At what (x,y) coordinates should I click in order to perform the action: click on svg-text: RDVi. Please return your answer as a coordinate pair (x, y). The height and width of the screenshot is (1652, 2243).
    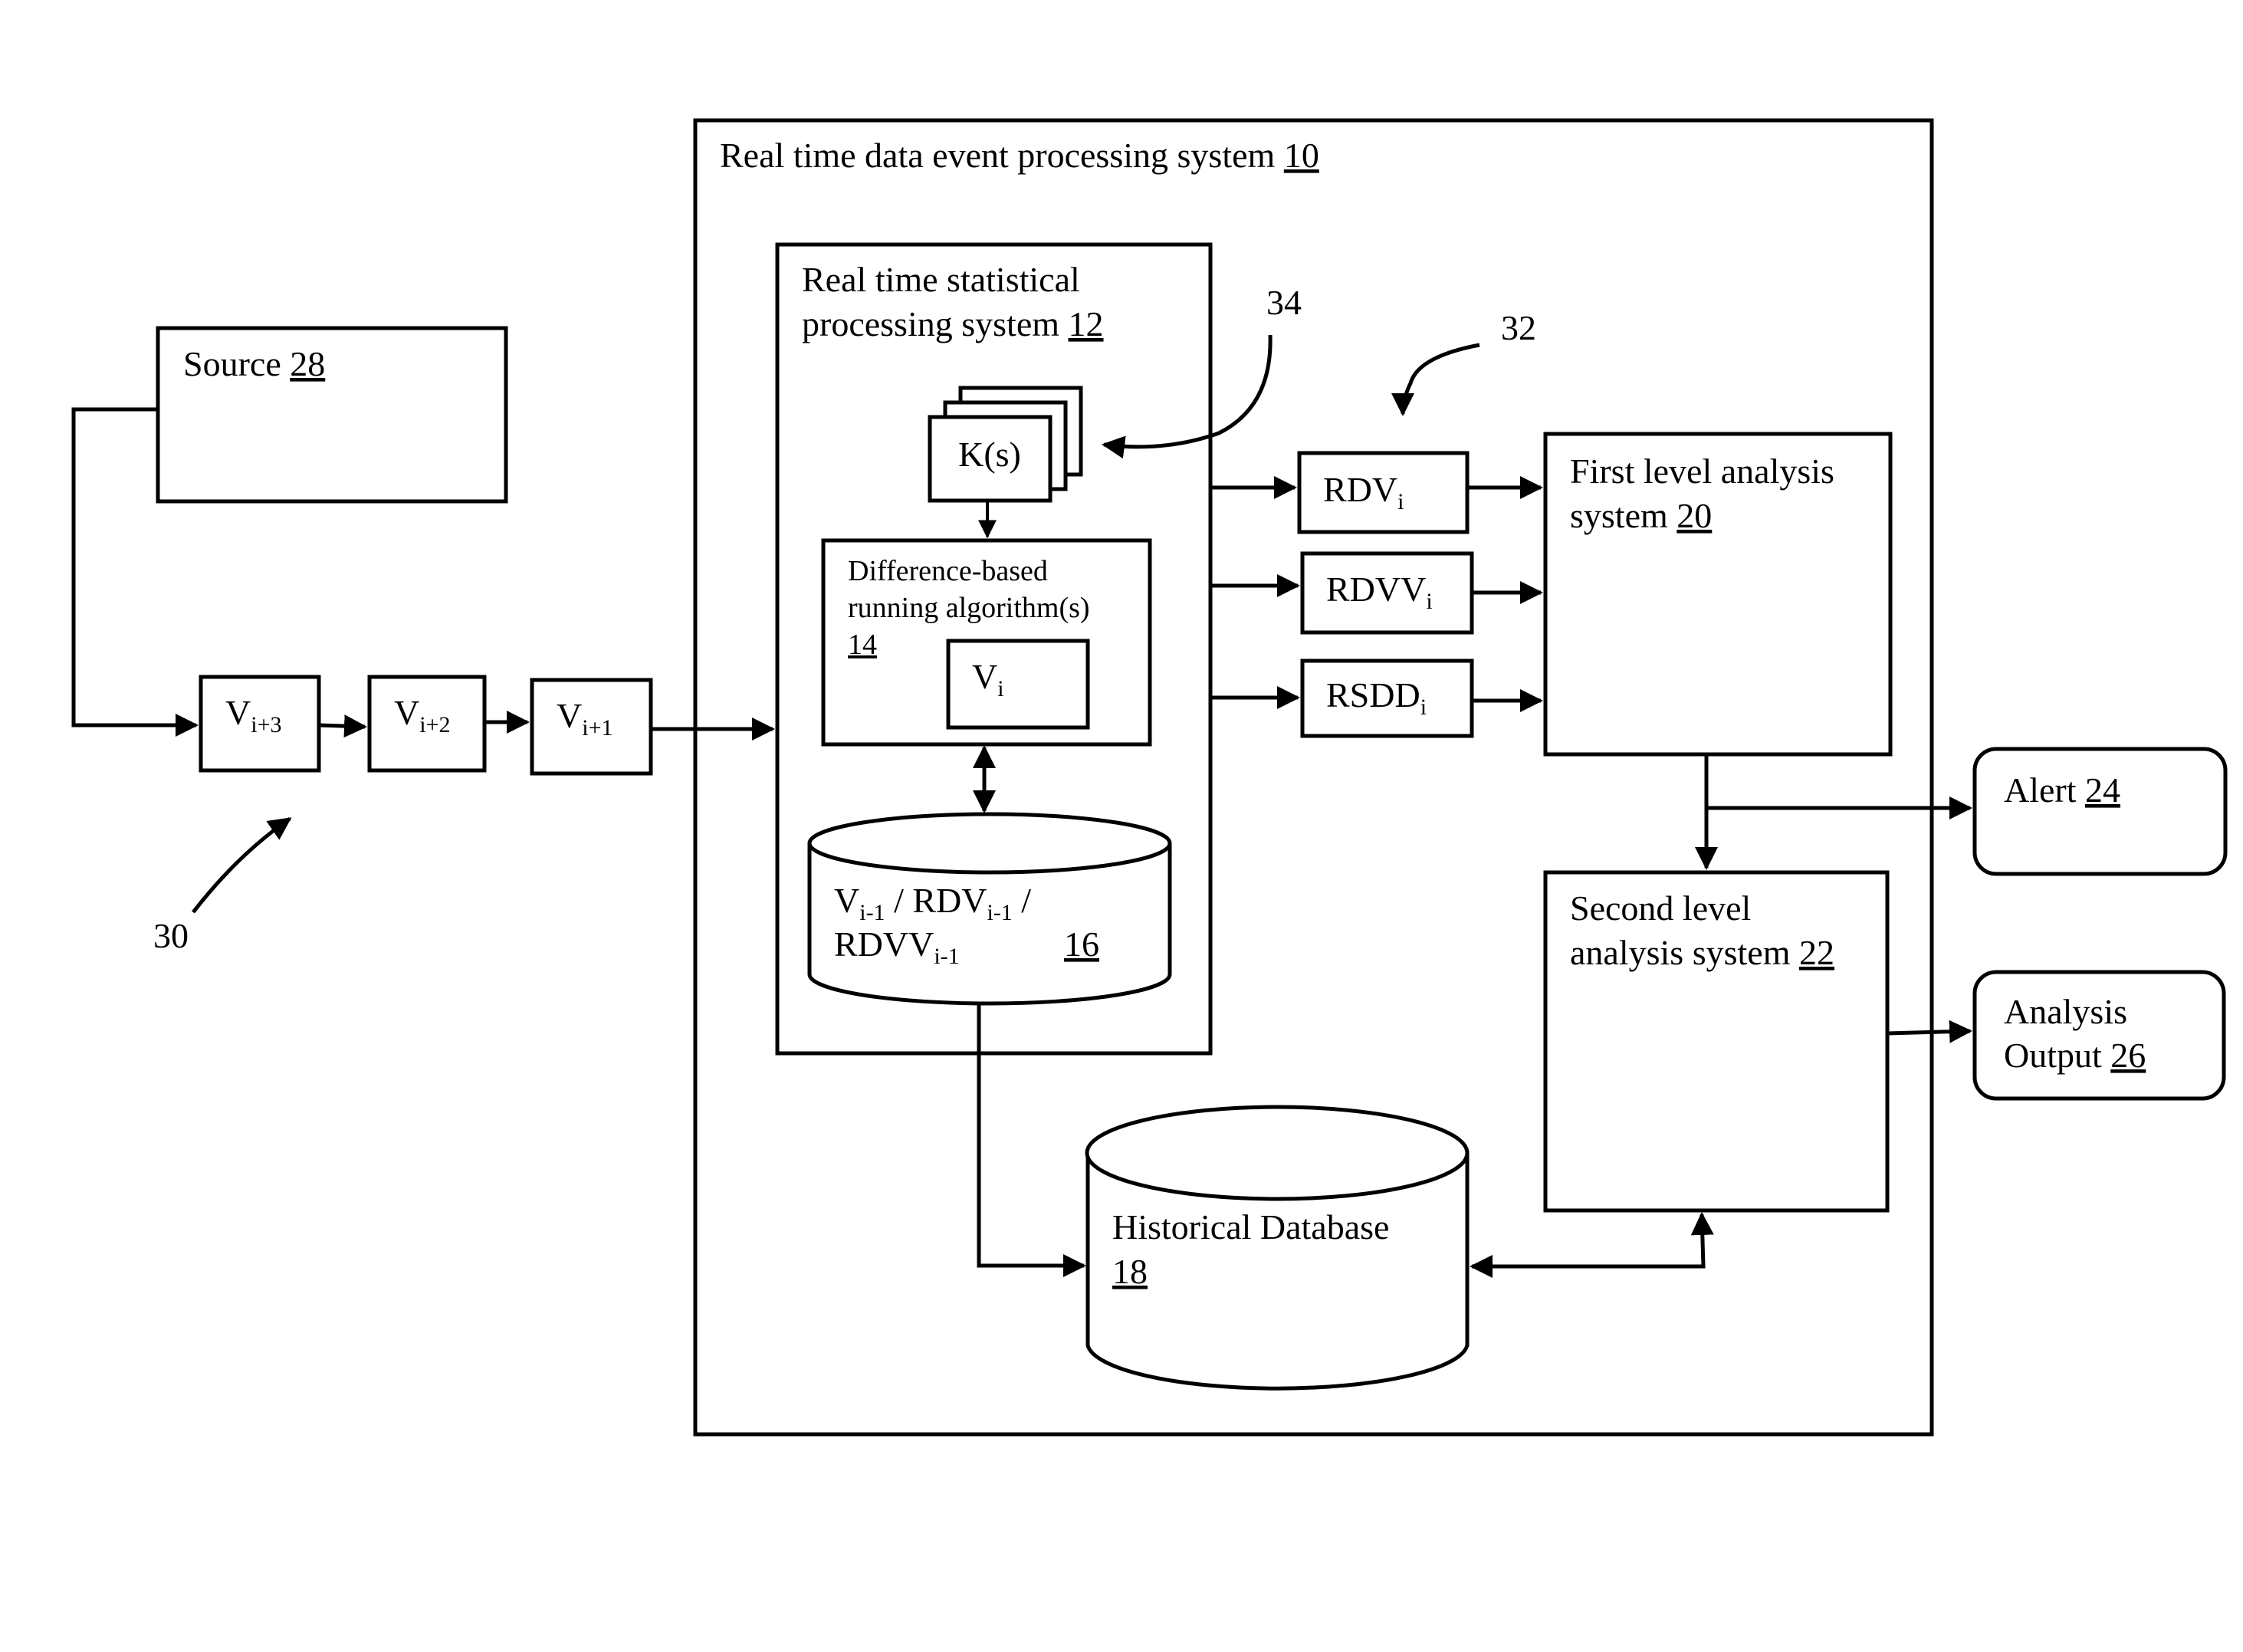
    Looking at the image, I should click on (1363, 492).